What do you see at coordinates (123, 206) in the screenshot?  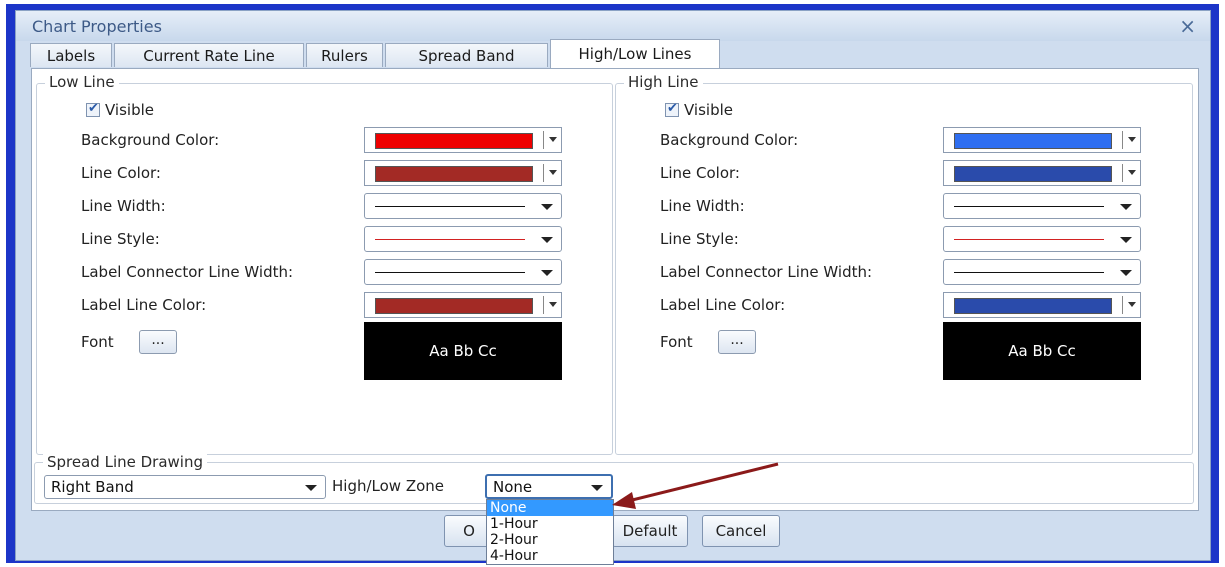 I see `low-line-width-label: Line Width:` at bounding box center [123, 206].